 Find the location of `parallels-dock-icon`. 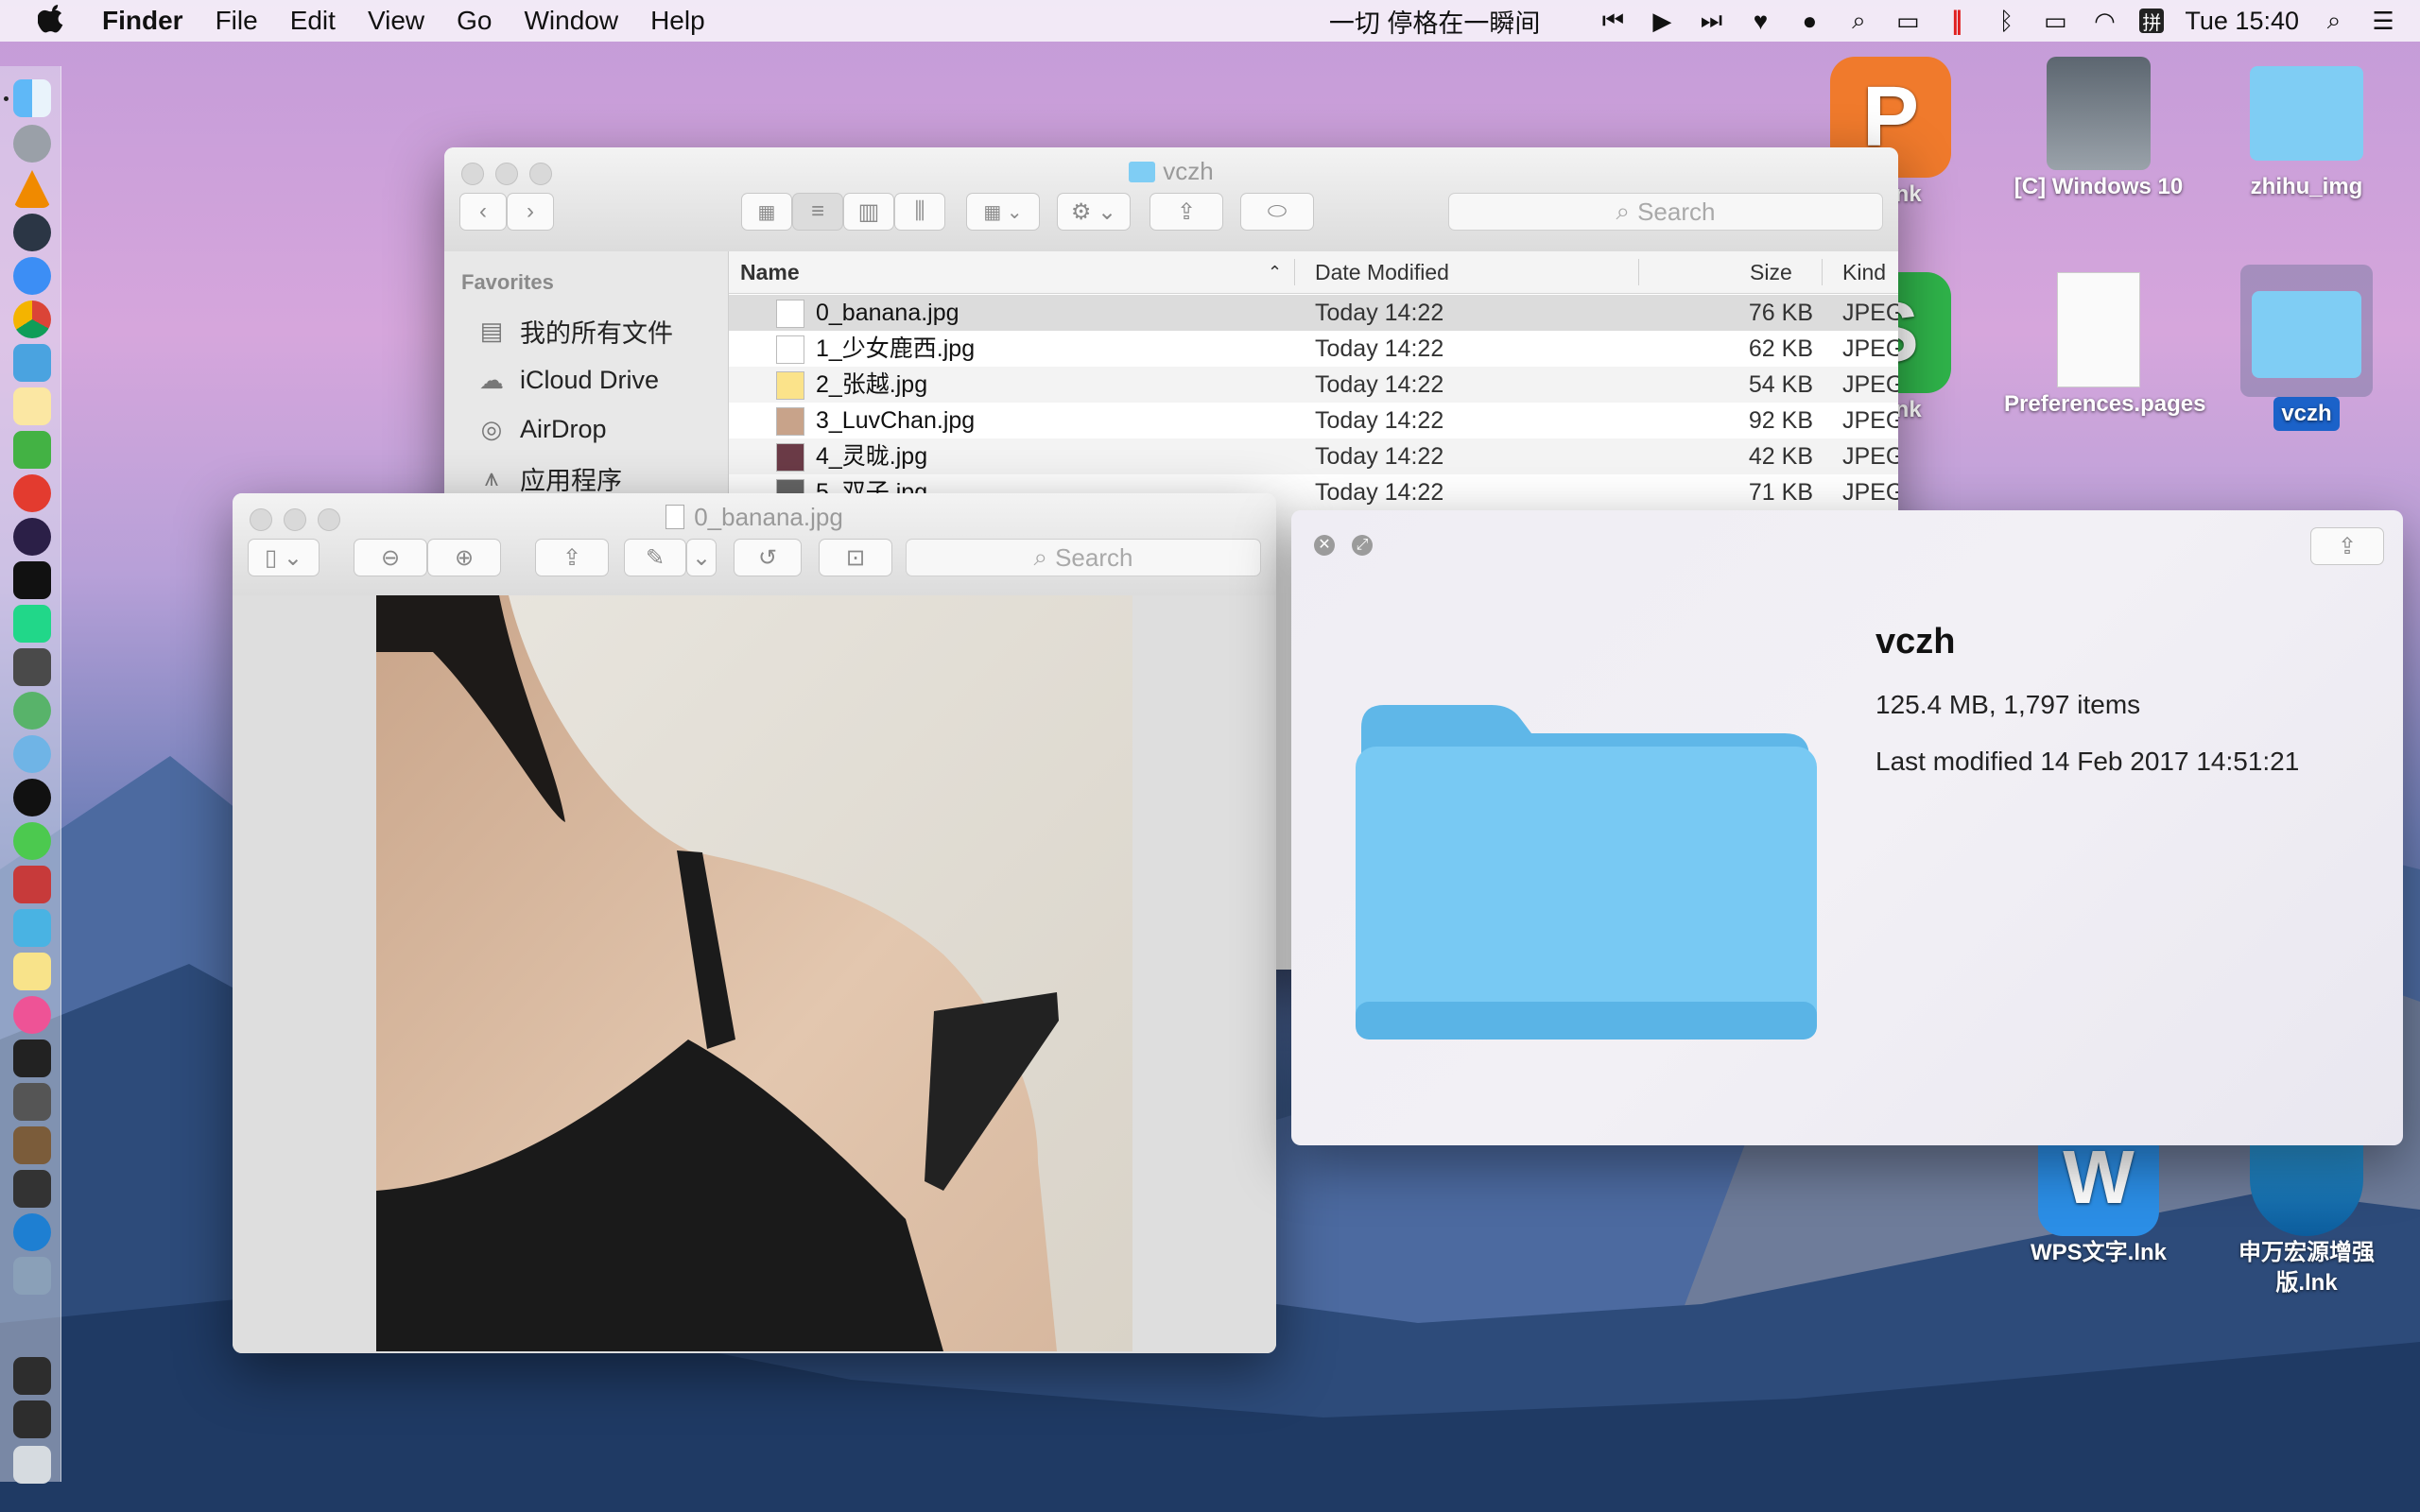

parallels-dock-icon is located at coordinates (32, 884).